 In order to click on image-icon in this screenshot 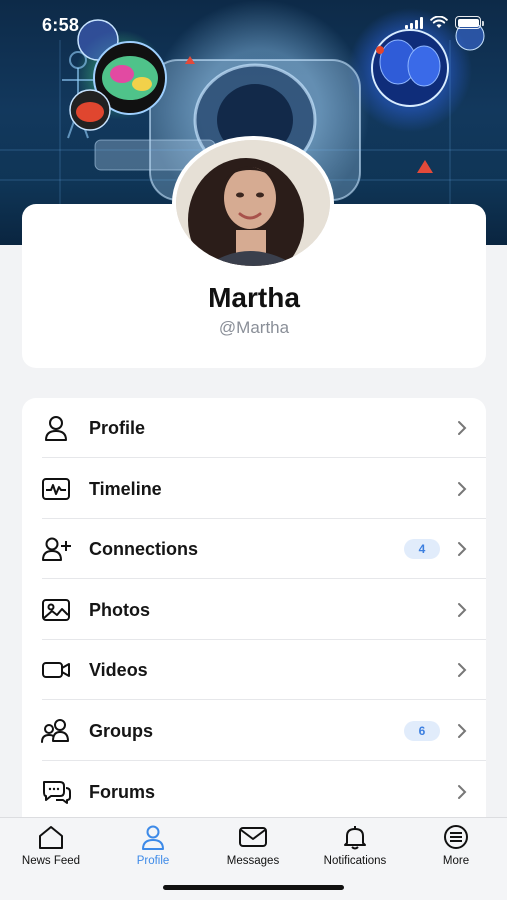, I will do `click(56, 610)`.